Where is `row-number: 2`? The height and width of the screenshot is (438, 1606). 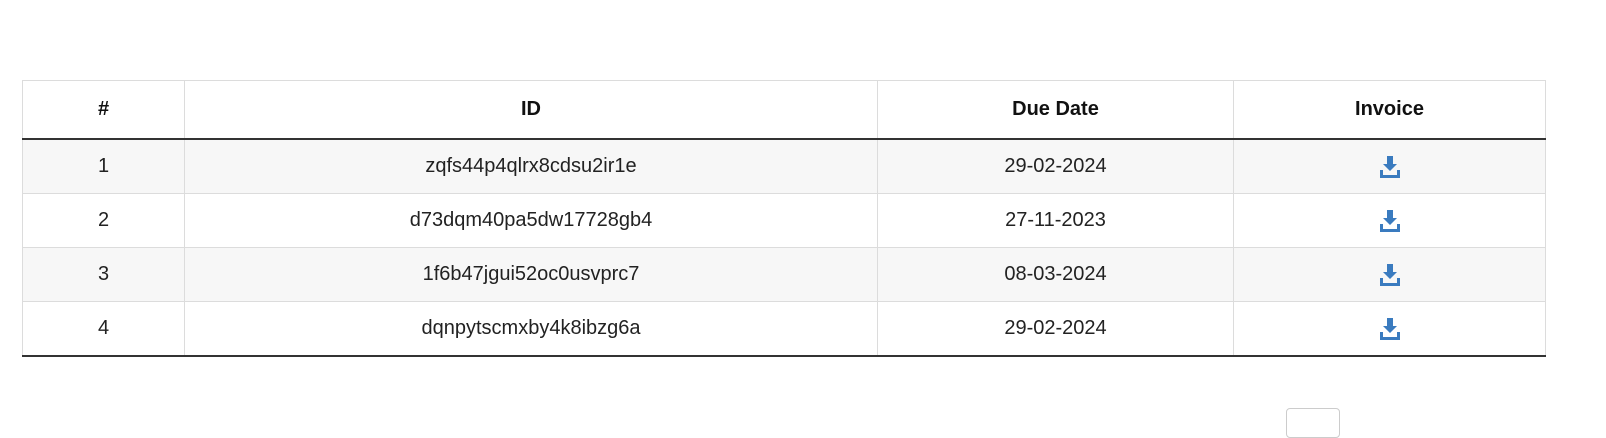
row-number: 2 is located at coordinates (103, 220).